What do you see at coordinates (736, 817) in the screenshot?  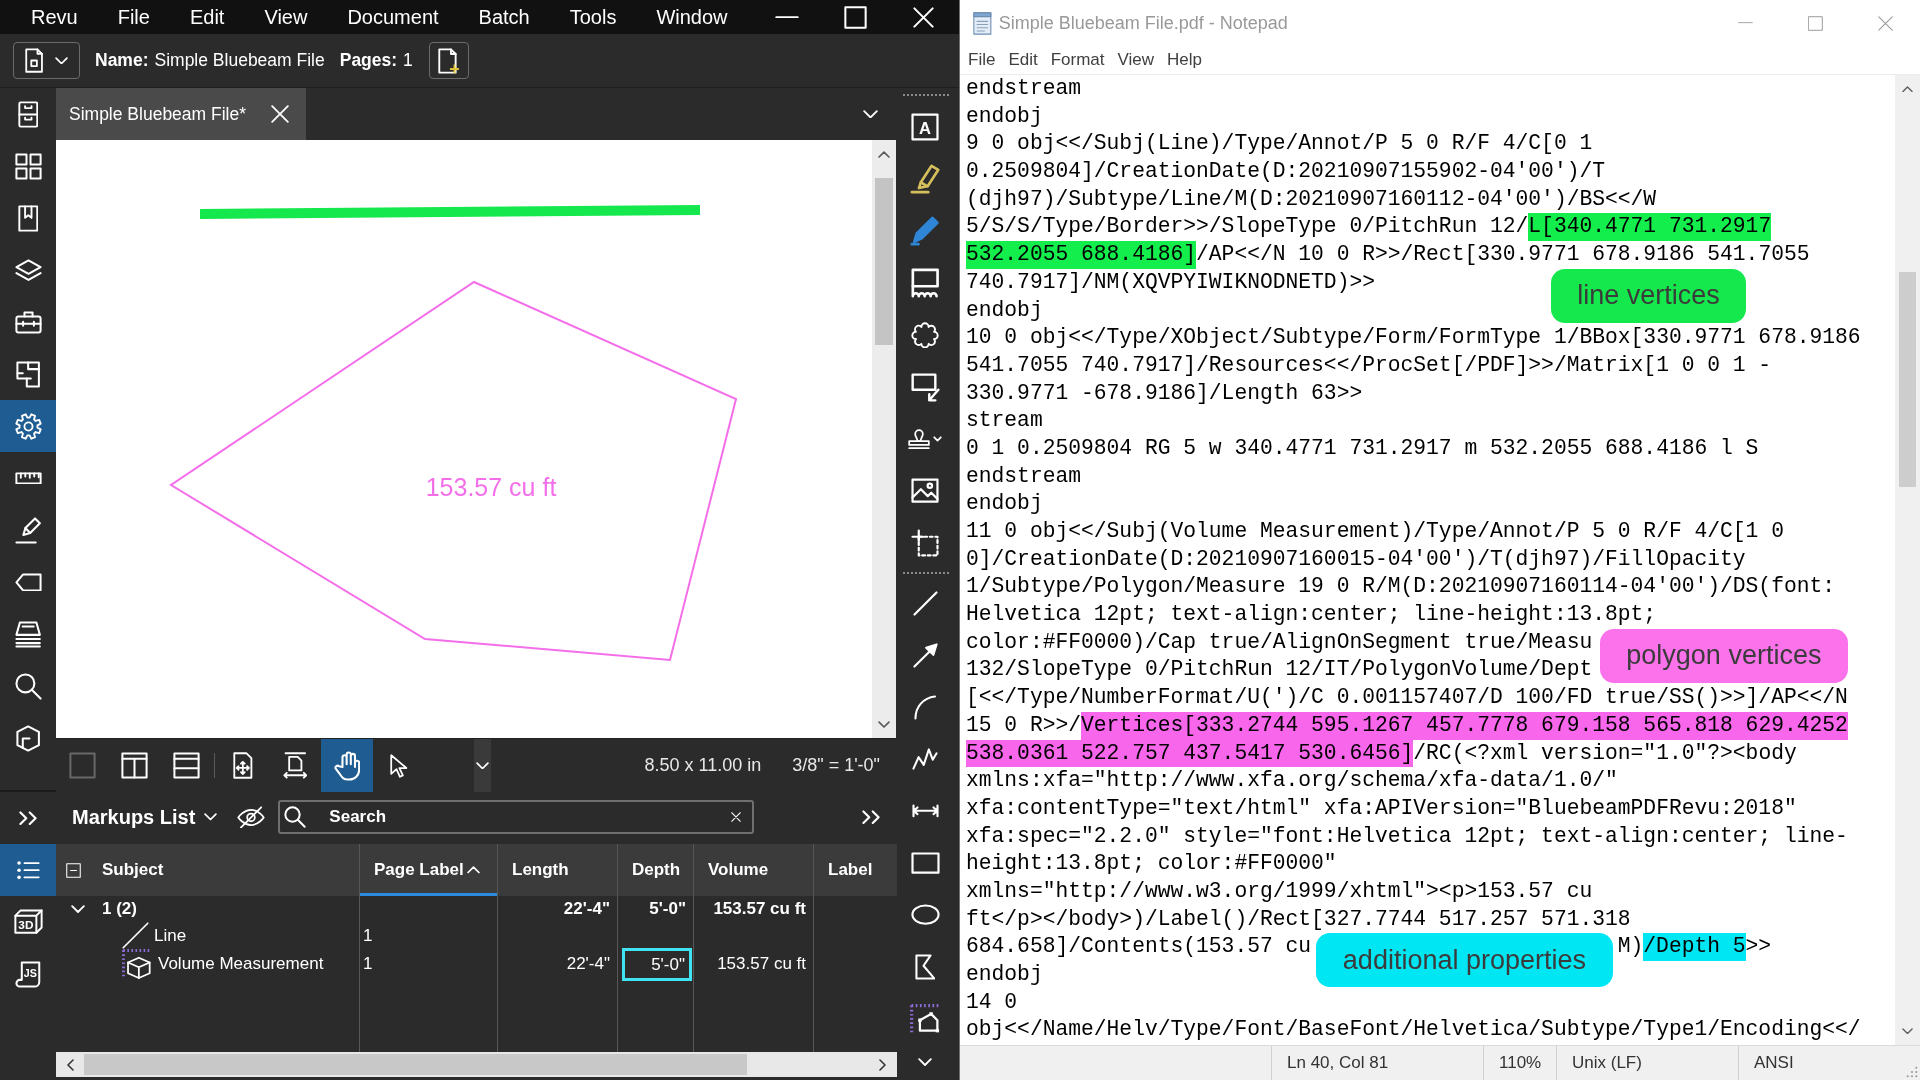 I see `clear-icon` at bounding box center [736, 817].